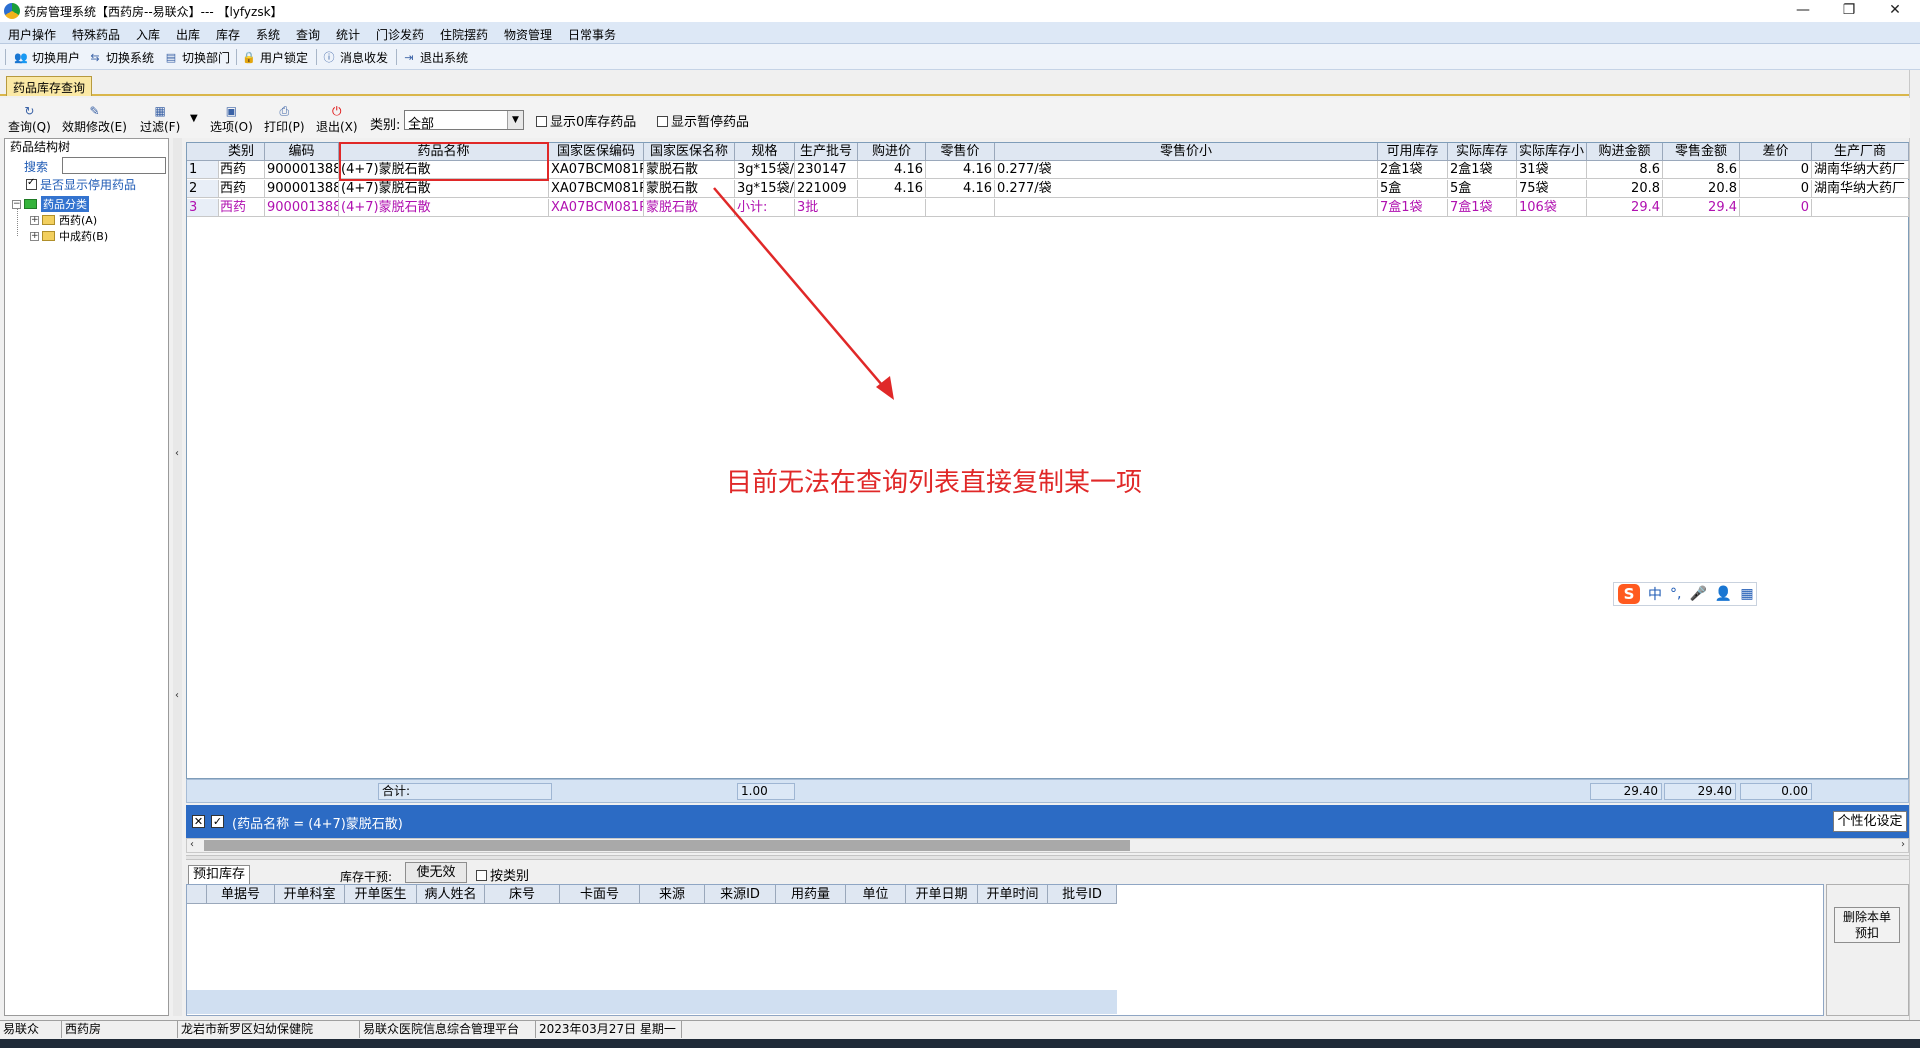  I want to click on exit-system-button: ⇥ 退出系统, so click(435, 57).